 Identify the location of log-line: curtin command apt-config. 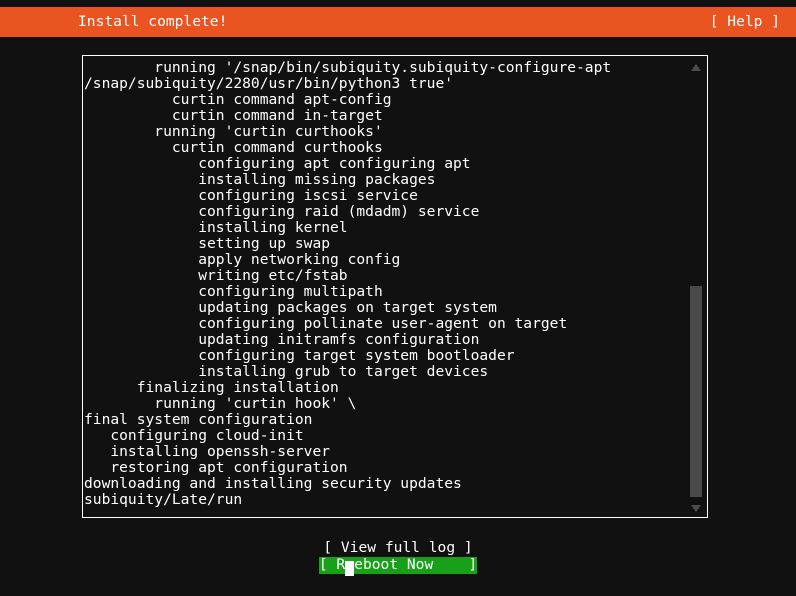
(238, 99).